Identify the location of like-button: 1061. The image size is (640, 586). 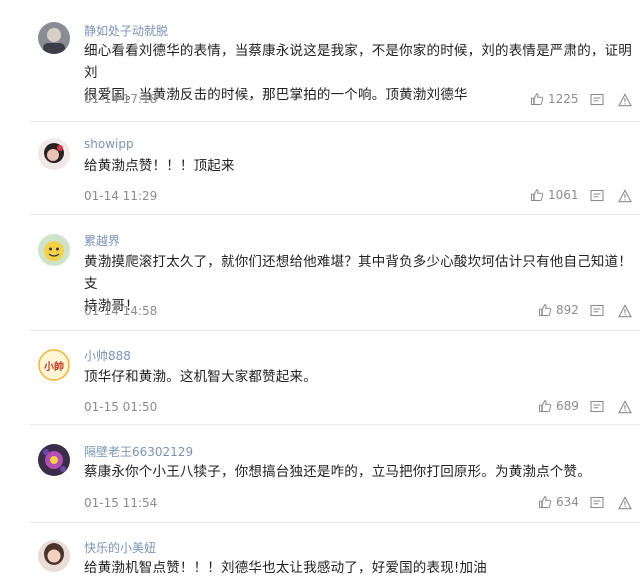
(554, 195).